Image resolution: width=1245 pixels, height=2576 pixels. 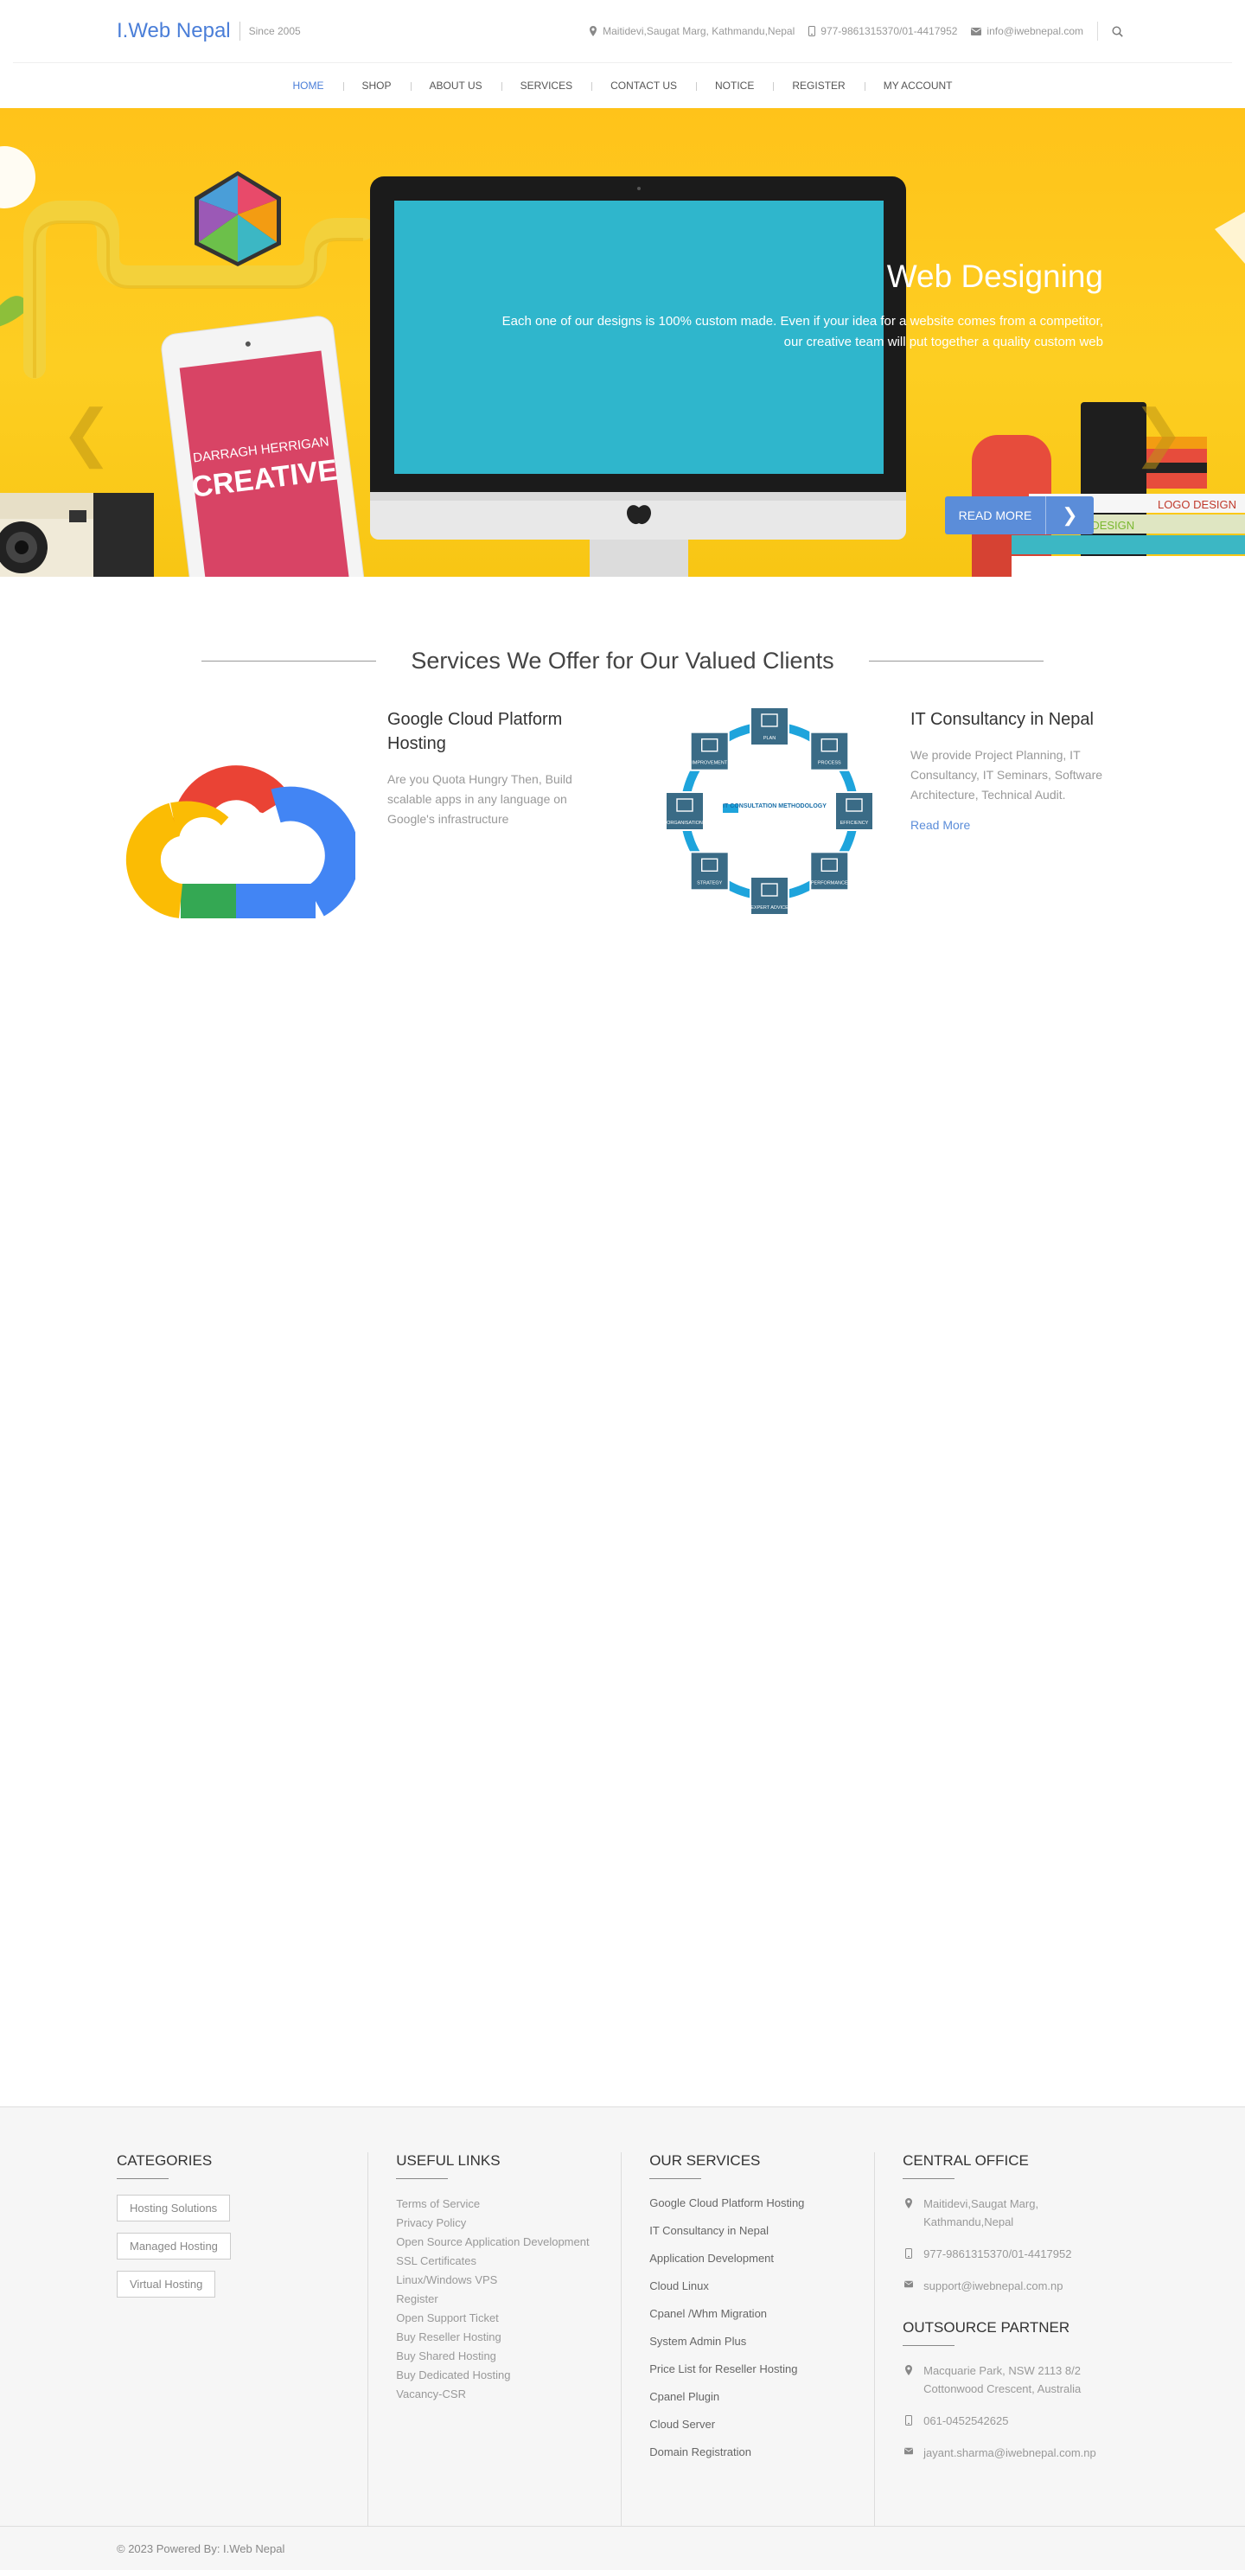 I want to click on footer-services-title: OUR SERVICES, so click(x=705, y=2161).